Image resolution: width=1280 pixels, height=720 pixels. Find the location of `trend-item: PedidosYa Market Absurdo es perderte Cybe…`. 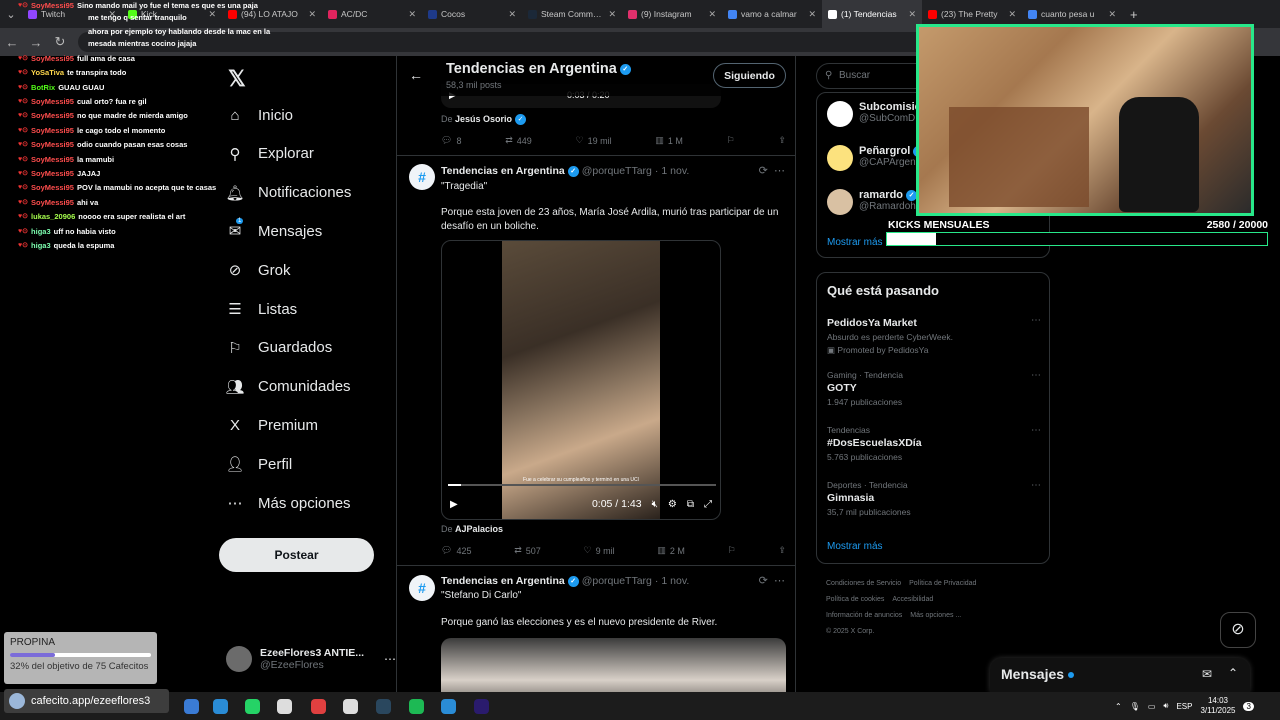

trend-item: PedidosYa Market Absurdo es perderte Cybe… is located at coordinates (934, 335).